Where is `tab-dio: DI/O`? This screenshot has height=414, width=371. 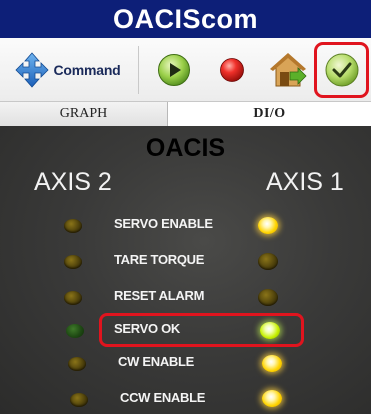 tab-dio: DI/O is located at coordinates (269, 114).